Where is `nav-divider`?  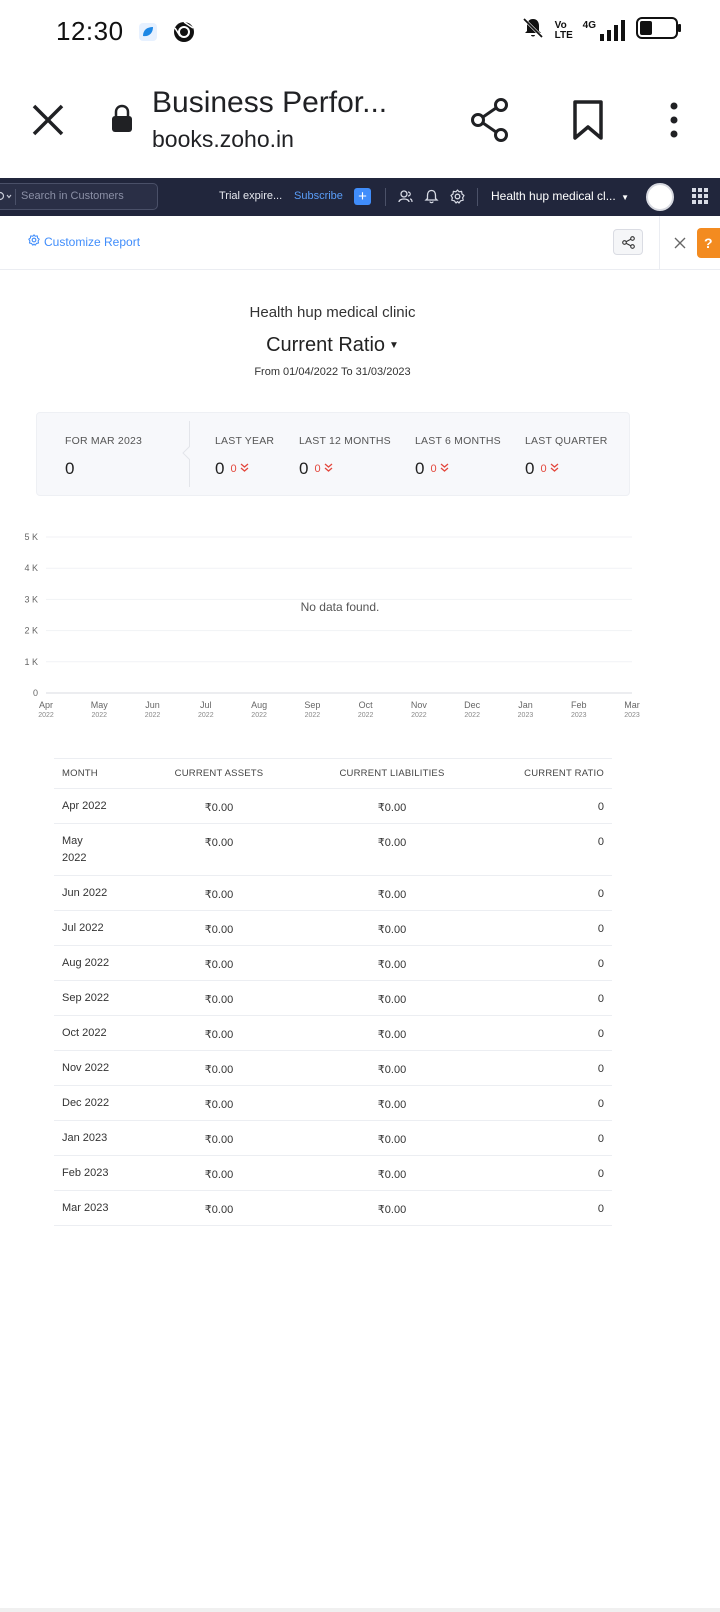 nav-divider is located at coordinates (477, 197).